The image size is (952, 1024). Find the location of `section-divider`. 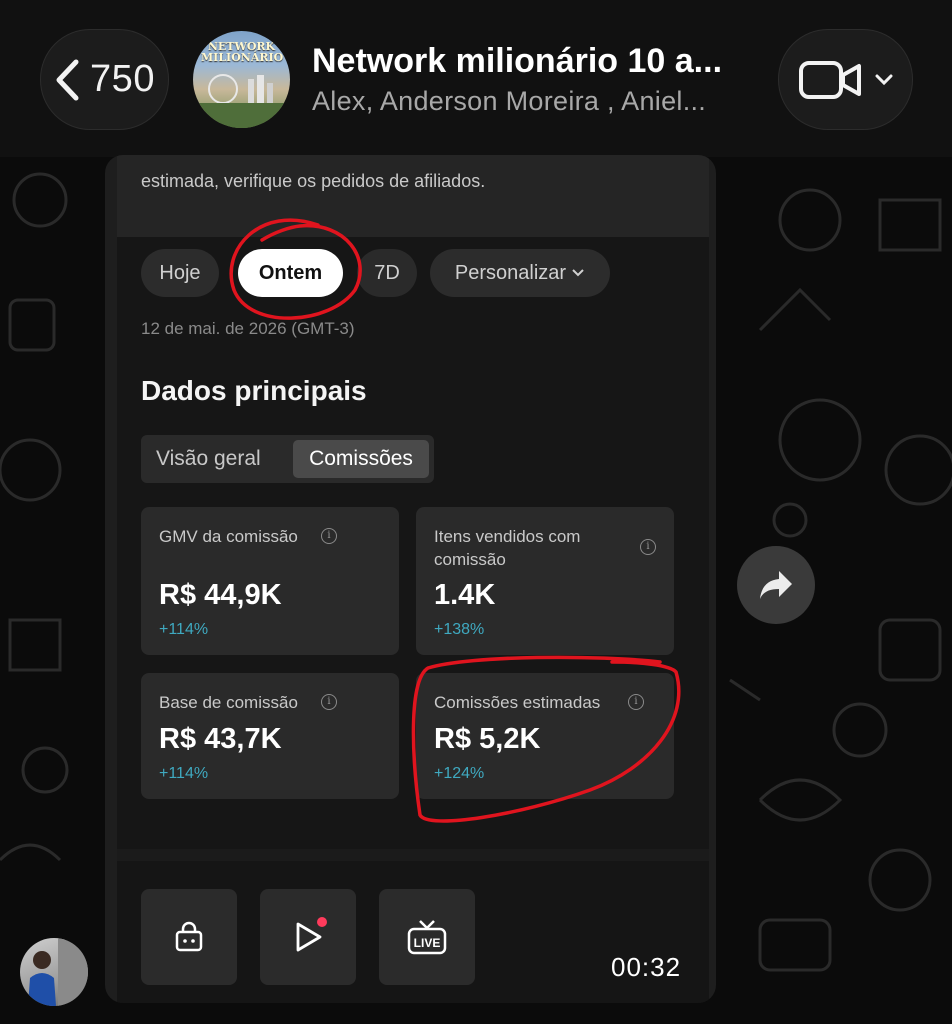

section-divider is located at coordinates (413, 855).